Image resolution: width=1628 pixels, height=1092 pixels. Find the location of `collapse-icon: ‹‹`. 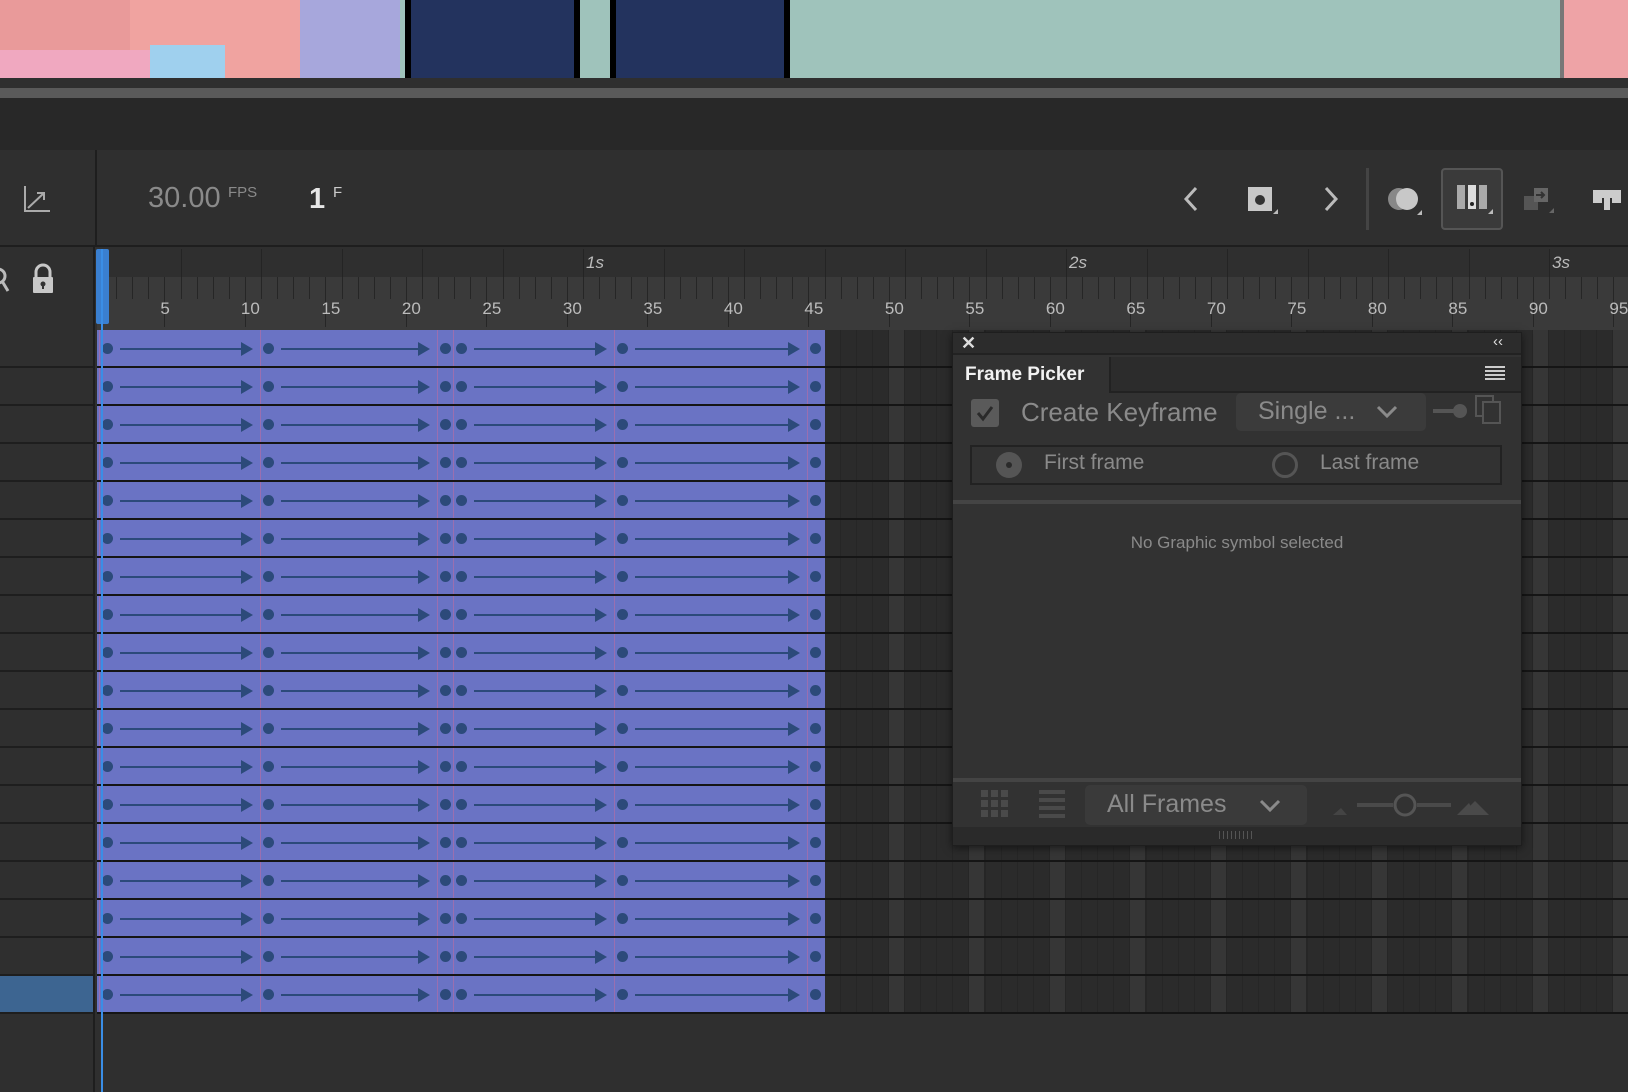

collapse-icon: ‹‹ is located at coordinates (1498, 341).